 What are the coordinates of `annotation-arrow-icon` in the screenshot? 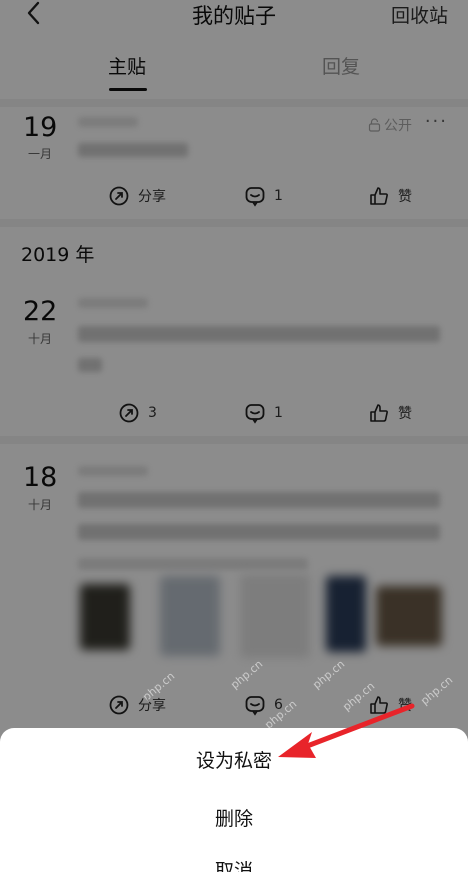 It's located at (346, 730).